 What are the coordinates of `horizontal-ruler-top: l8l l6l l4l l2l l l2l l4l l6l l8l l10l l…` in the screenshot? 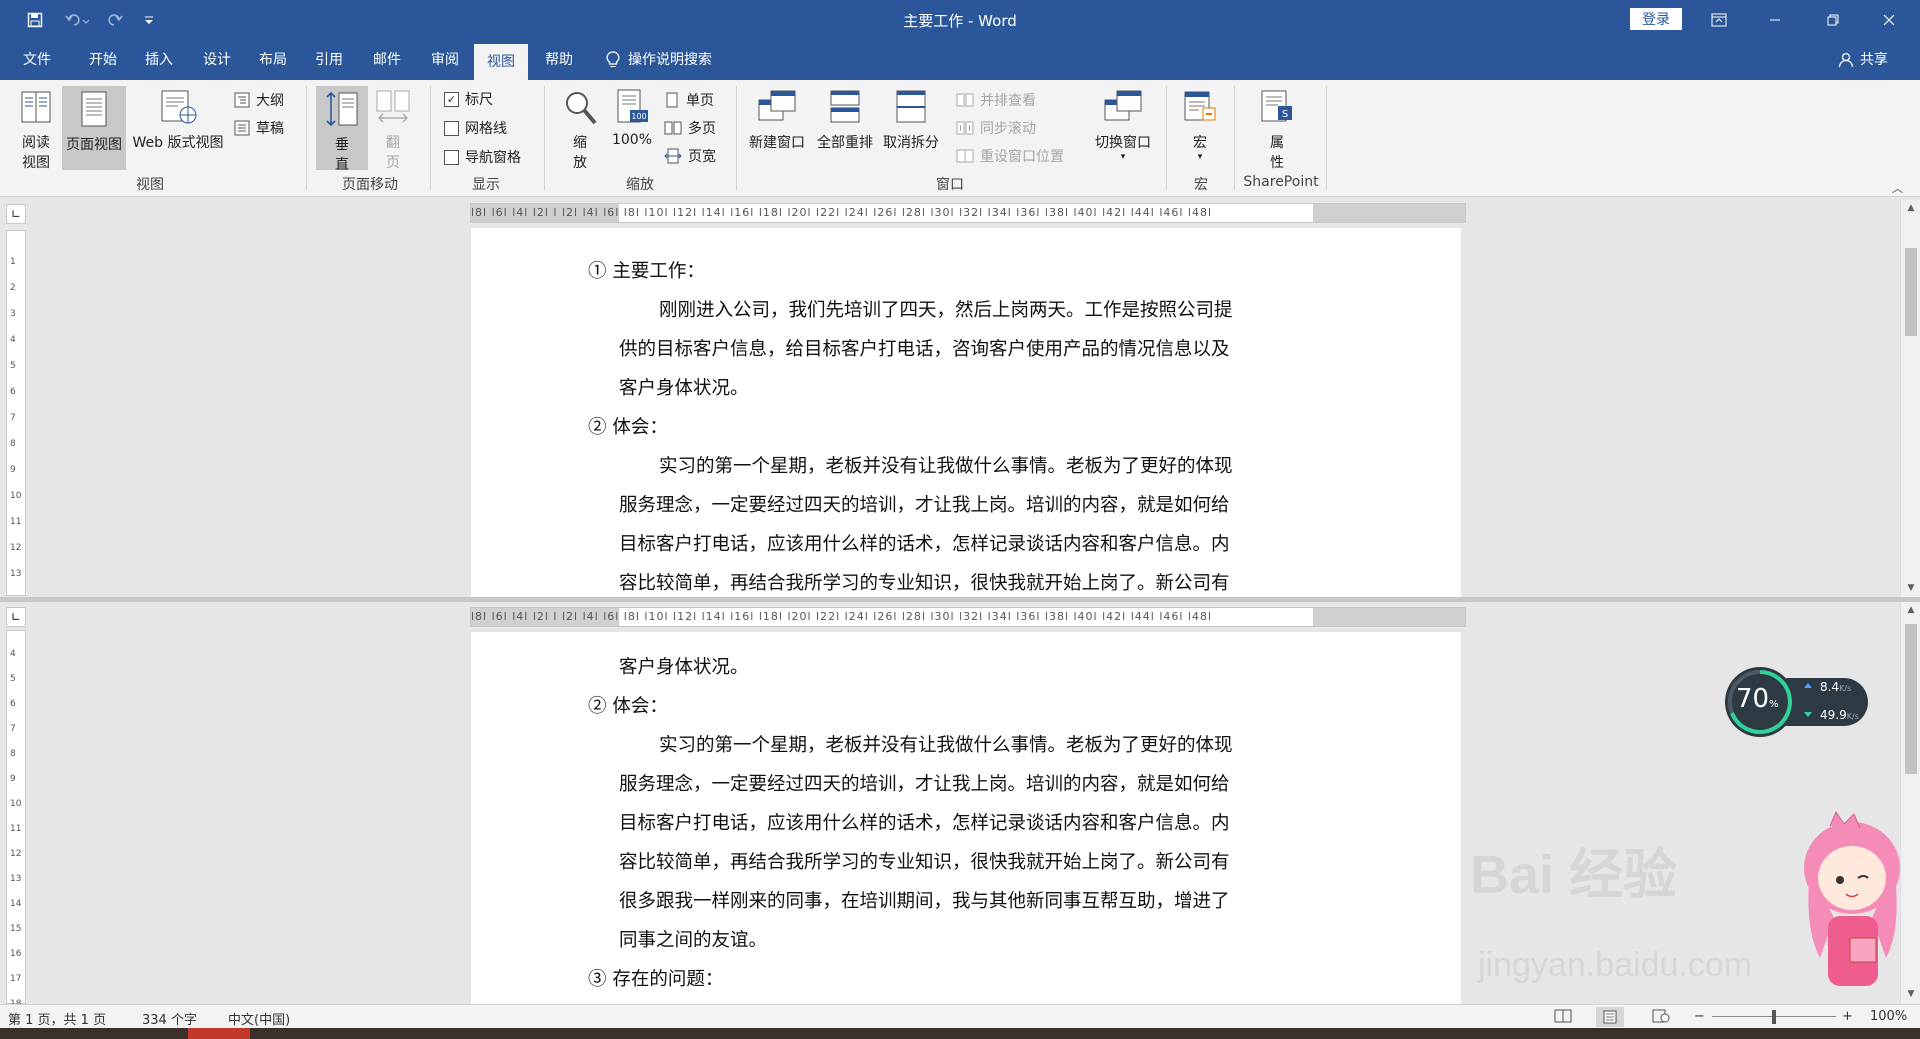 It's located at (968, 213).